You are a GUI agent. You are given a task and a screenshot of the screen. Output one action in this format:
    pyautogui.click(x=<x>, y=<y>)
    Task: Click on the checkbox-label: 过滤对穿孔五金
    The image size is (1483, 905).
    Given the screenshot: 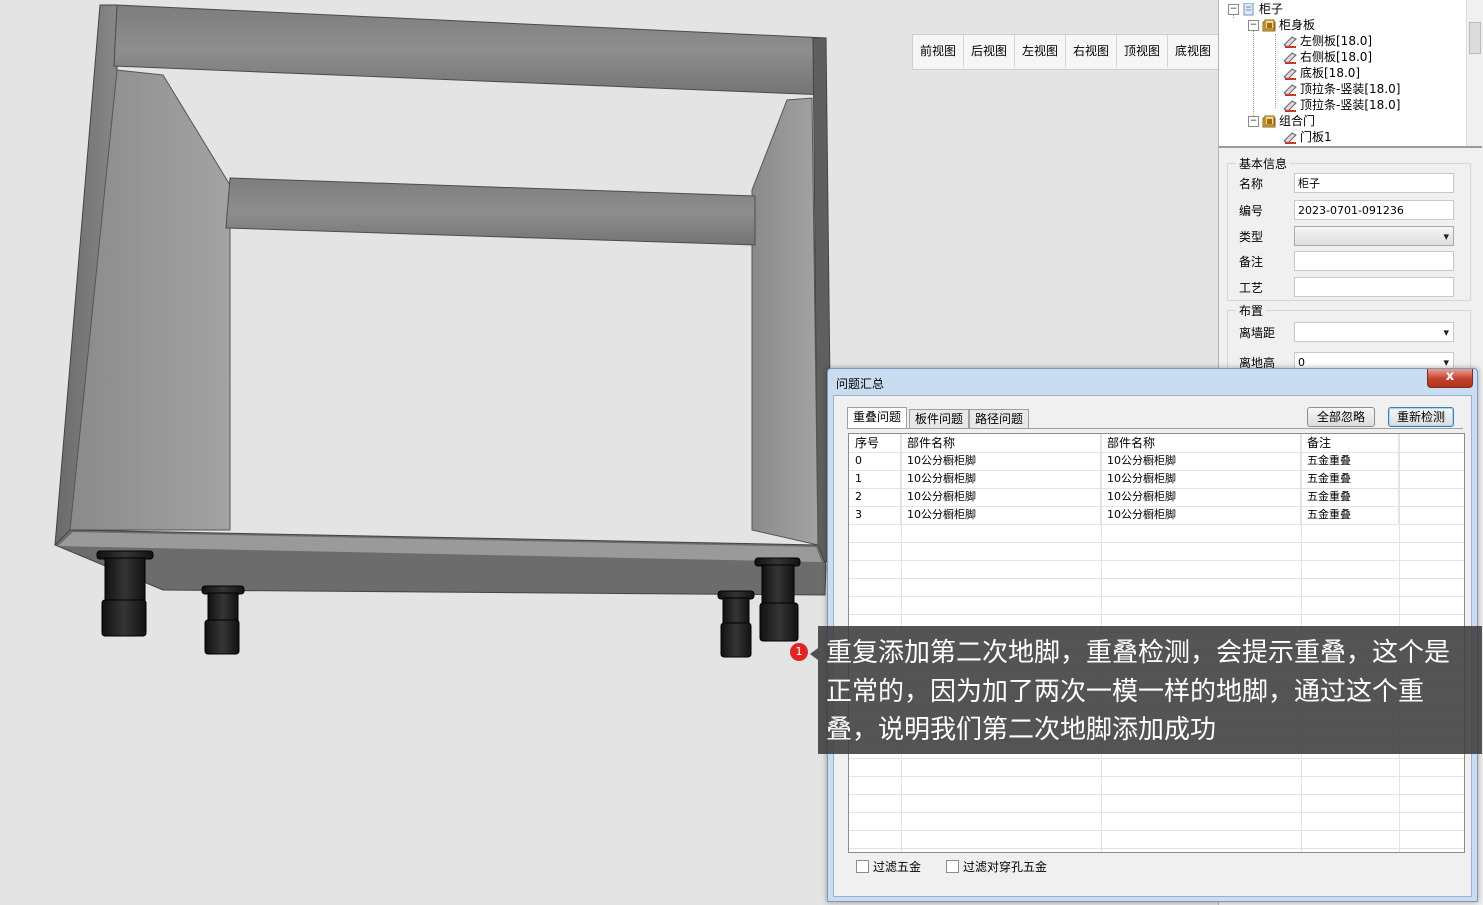 What is the action you would take?
    pyautogui.click(x=1005, y=867)
    